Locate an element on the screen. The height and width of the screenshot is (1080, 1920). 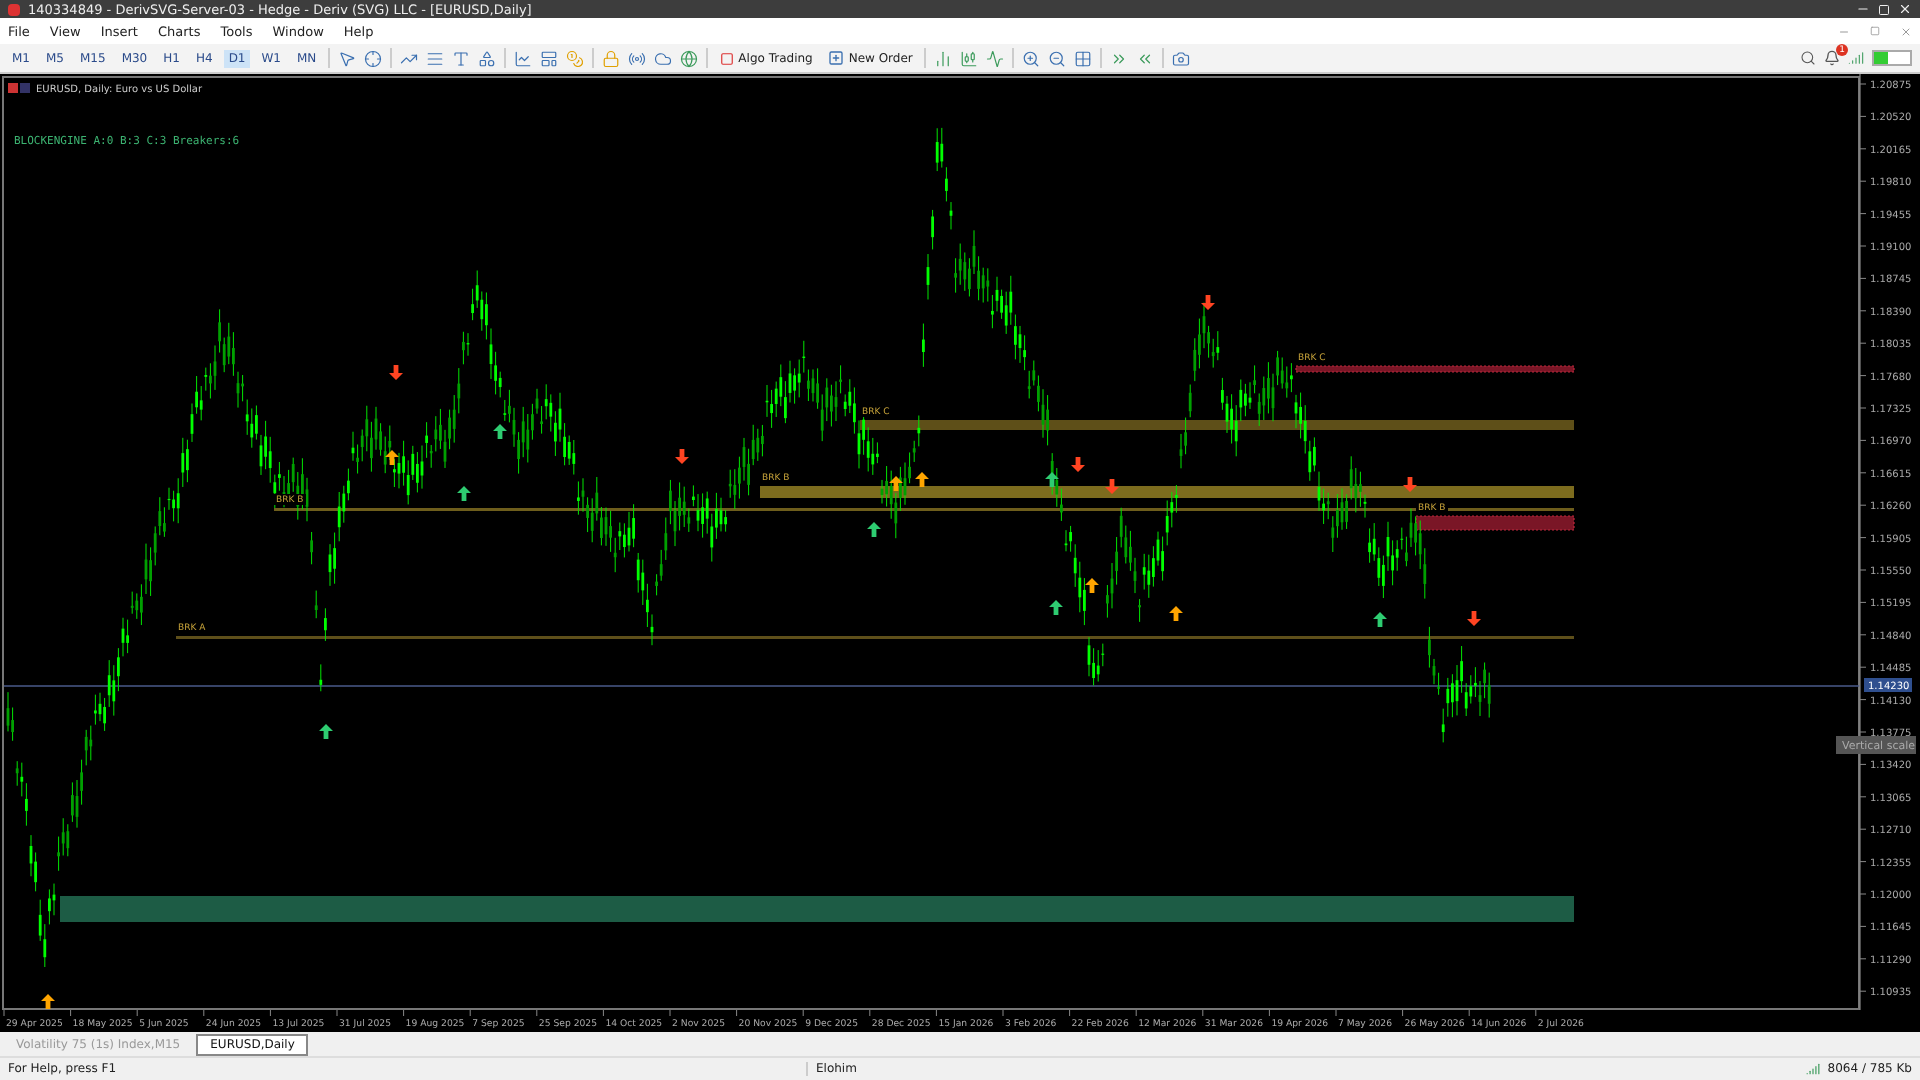
signal-icon is located at coordinates (637, 58).